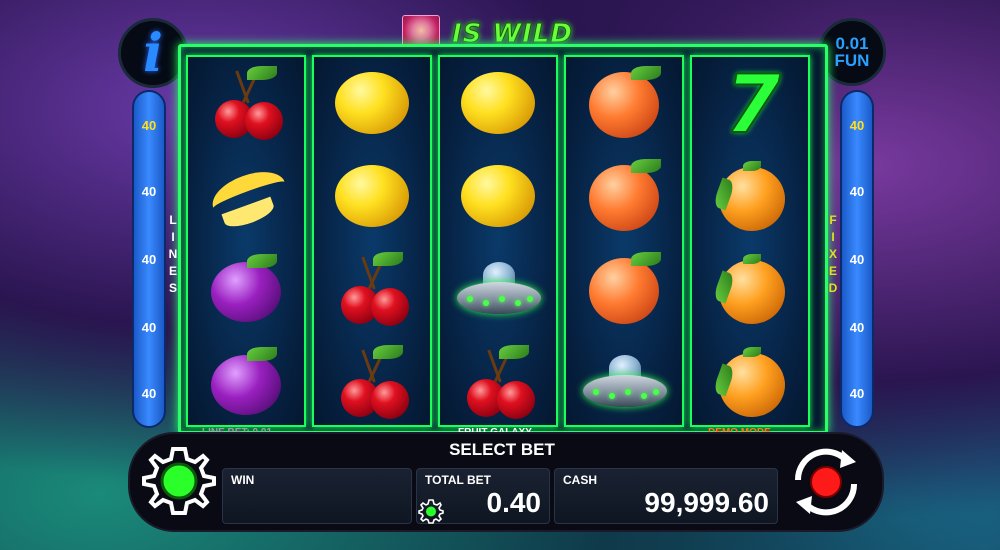  What do you see at coordinates (502, 449) in the screenshot?
I see `select-bet-label: SELECT BET` at bounding box center [502, 449].